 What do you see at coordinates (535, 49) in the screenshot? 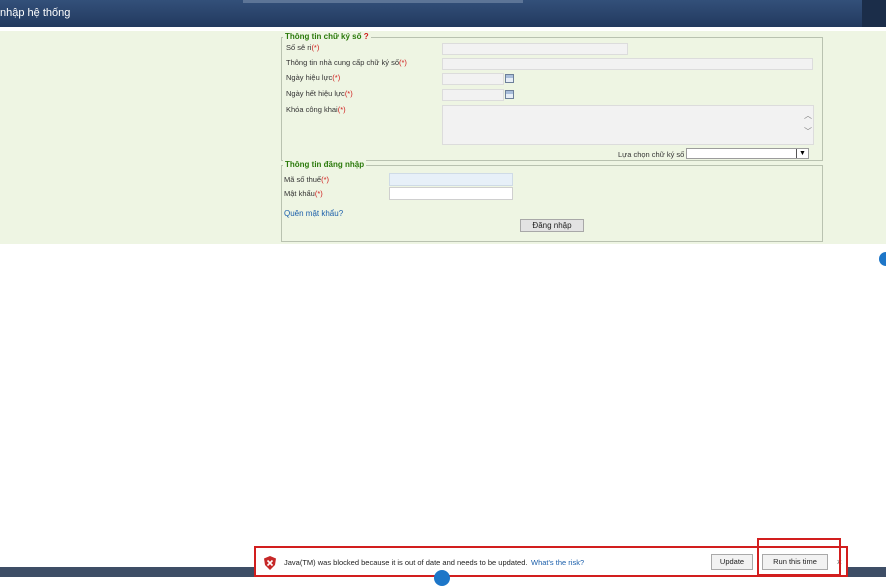
I see `serial-input` at bounding box center [535, 49].